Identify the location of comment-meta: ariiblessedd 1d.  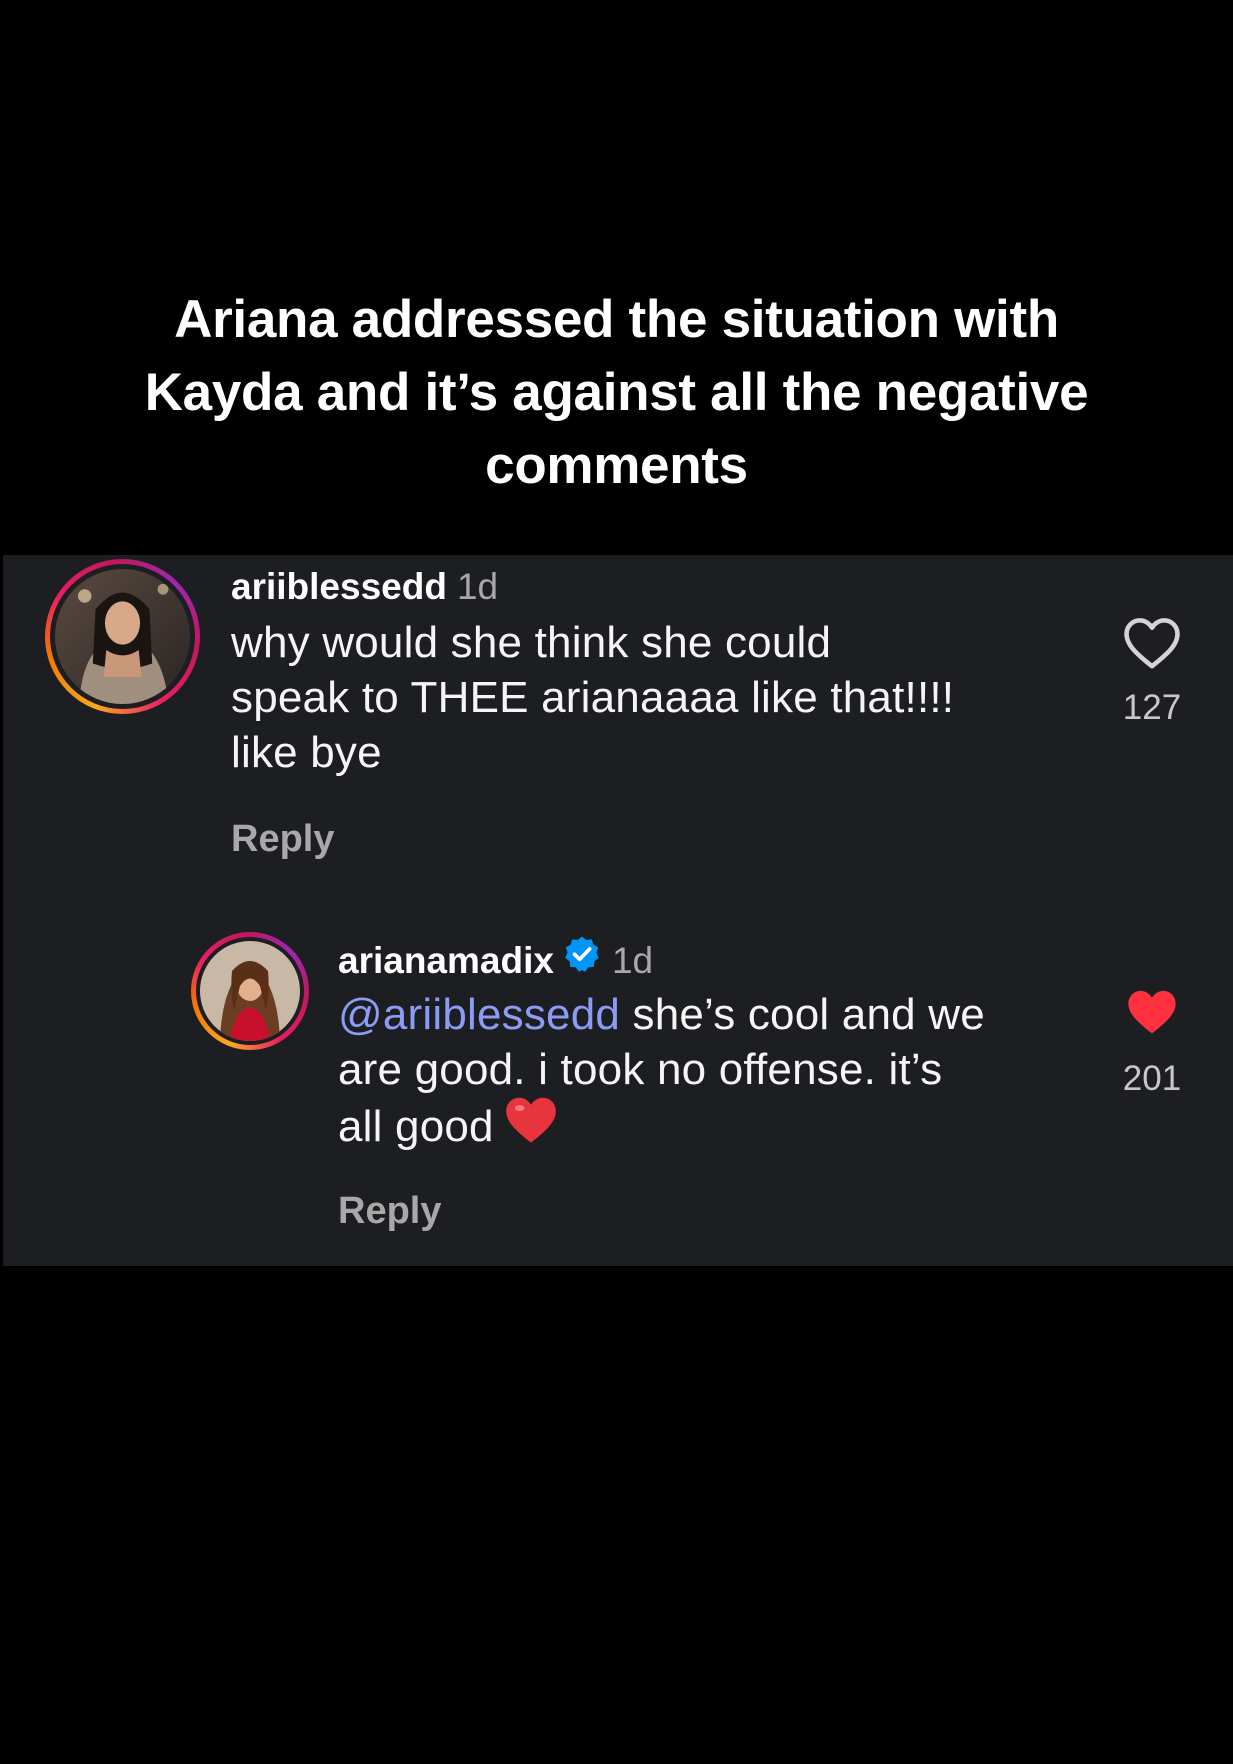
(364, 587).